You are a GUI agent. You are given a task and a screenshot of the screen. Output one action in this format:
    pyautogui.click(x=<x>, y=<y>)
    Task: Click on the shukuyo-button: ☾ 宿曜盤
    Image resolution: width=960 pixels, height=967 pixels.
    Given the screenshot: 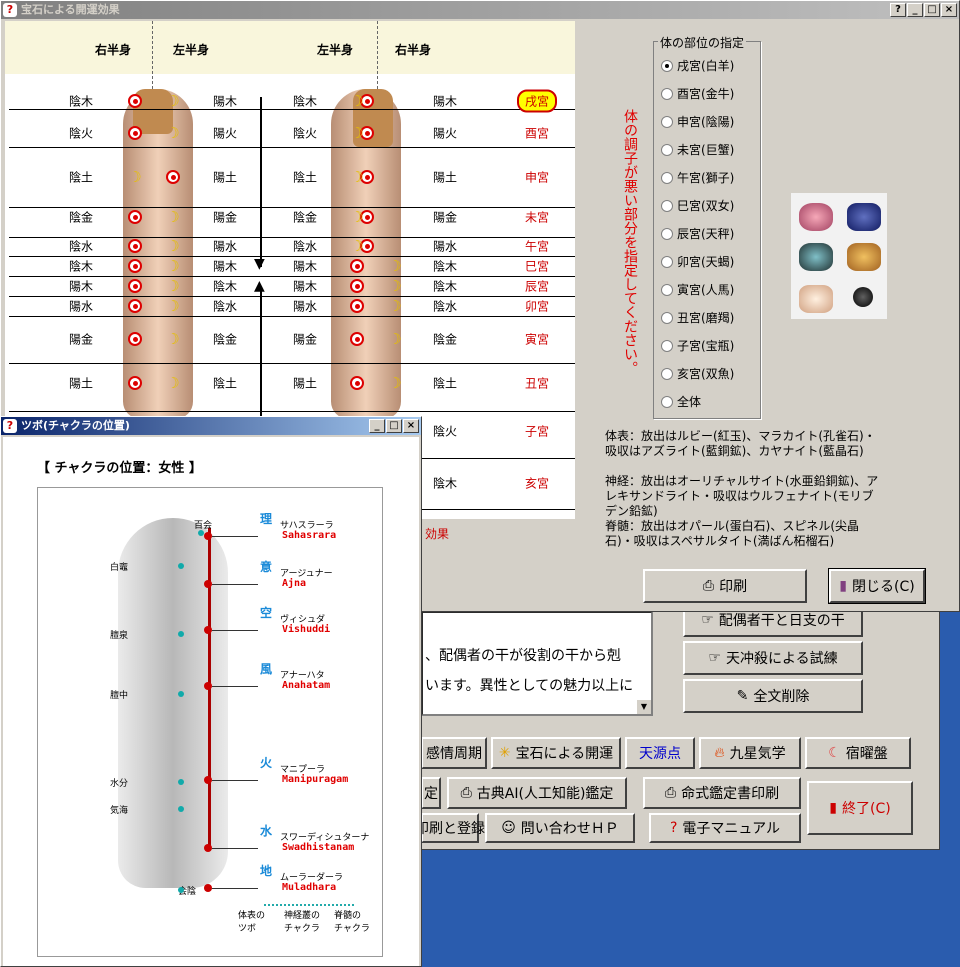 What is the action you would take?
    pyautogui.click(x=858, y=753)
    